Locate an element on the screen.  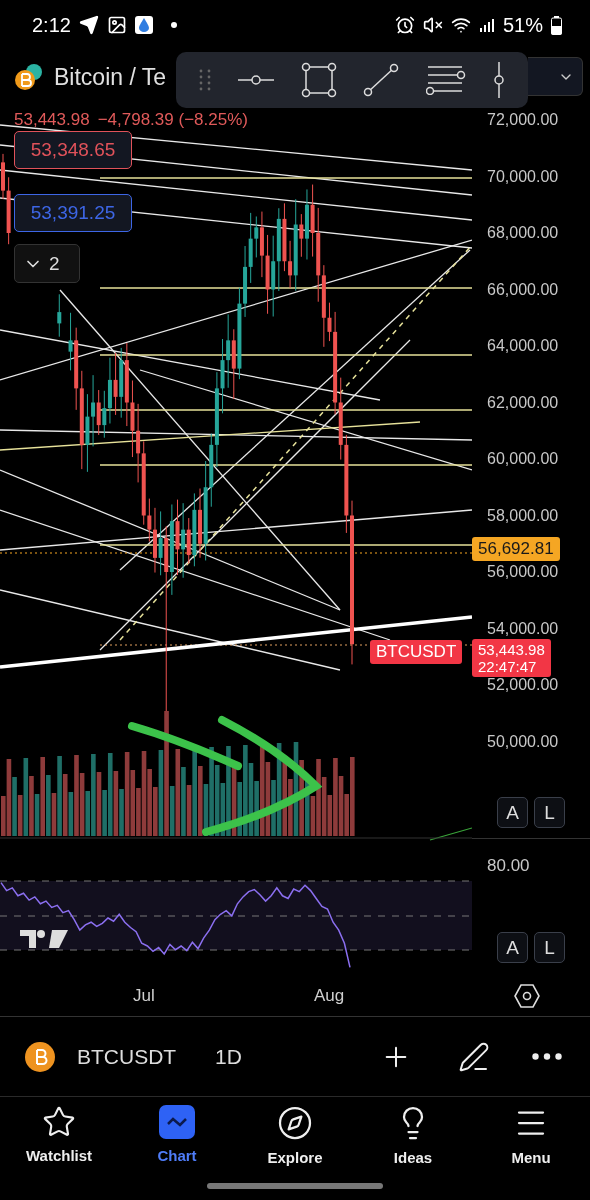
symbol-title: Bitcoin / Te is located at coordinates (110, 77).